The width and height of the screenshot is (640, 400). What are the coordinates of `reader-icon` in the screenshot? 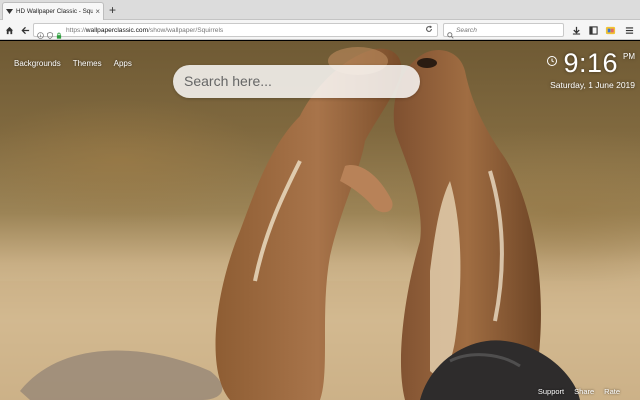 It's located at (593, 30).